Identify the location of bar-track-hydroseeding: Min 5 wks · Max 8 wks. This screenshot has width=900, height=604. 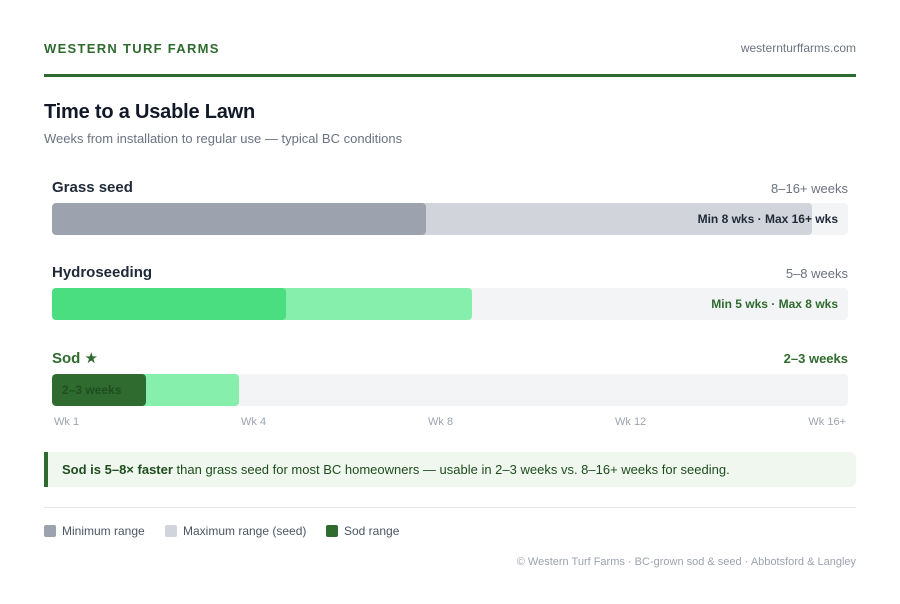
(450, 304).